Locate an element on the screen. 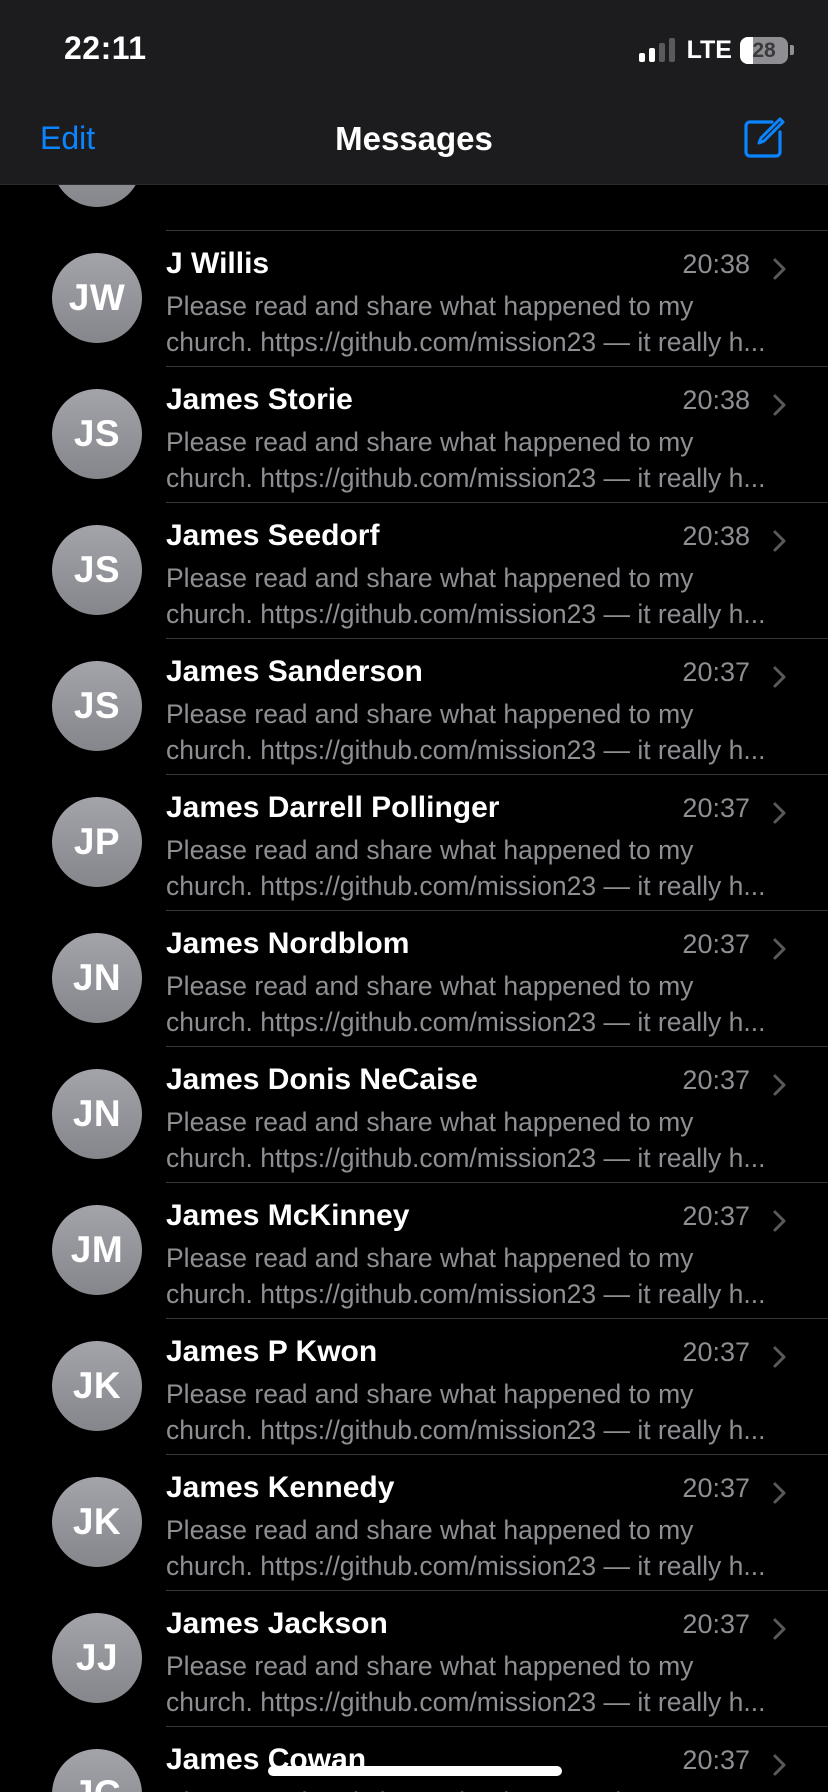  compose-icon is located at coordinates (764, 138).